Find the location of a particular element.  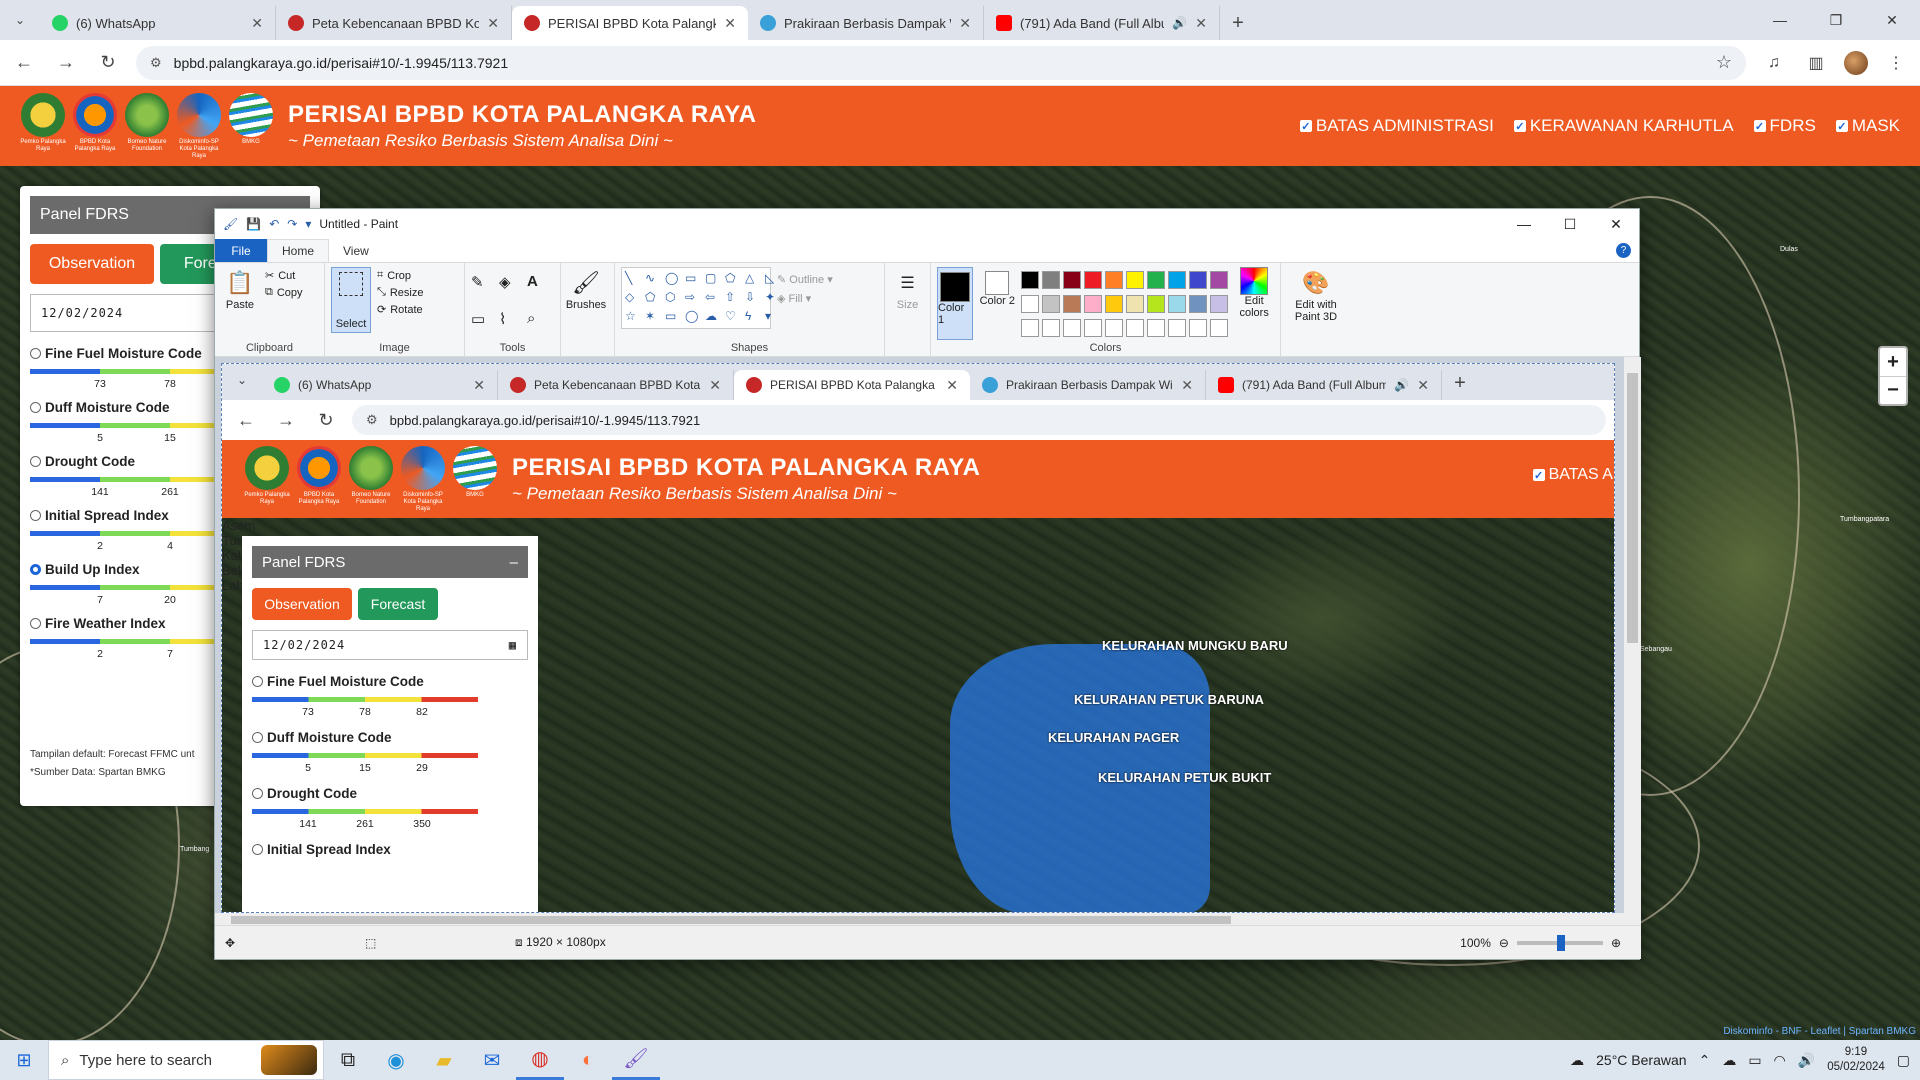

chrome-icon: ◍ is located at coordinates (540, 1060).